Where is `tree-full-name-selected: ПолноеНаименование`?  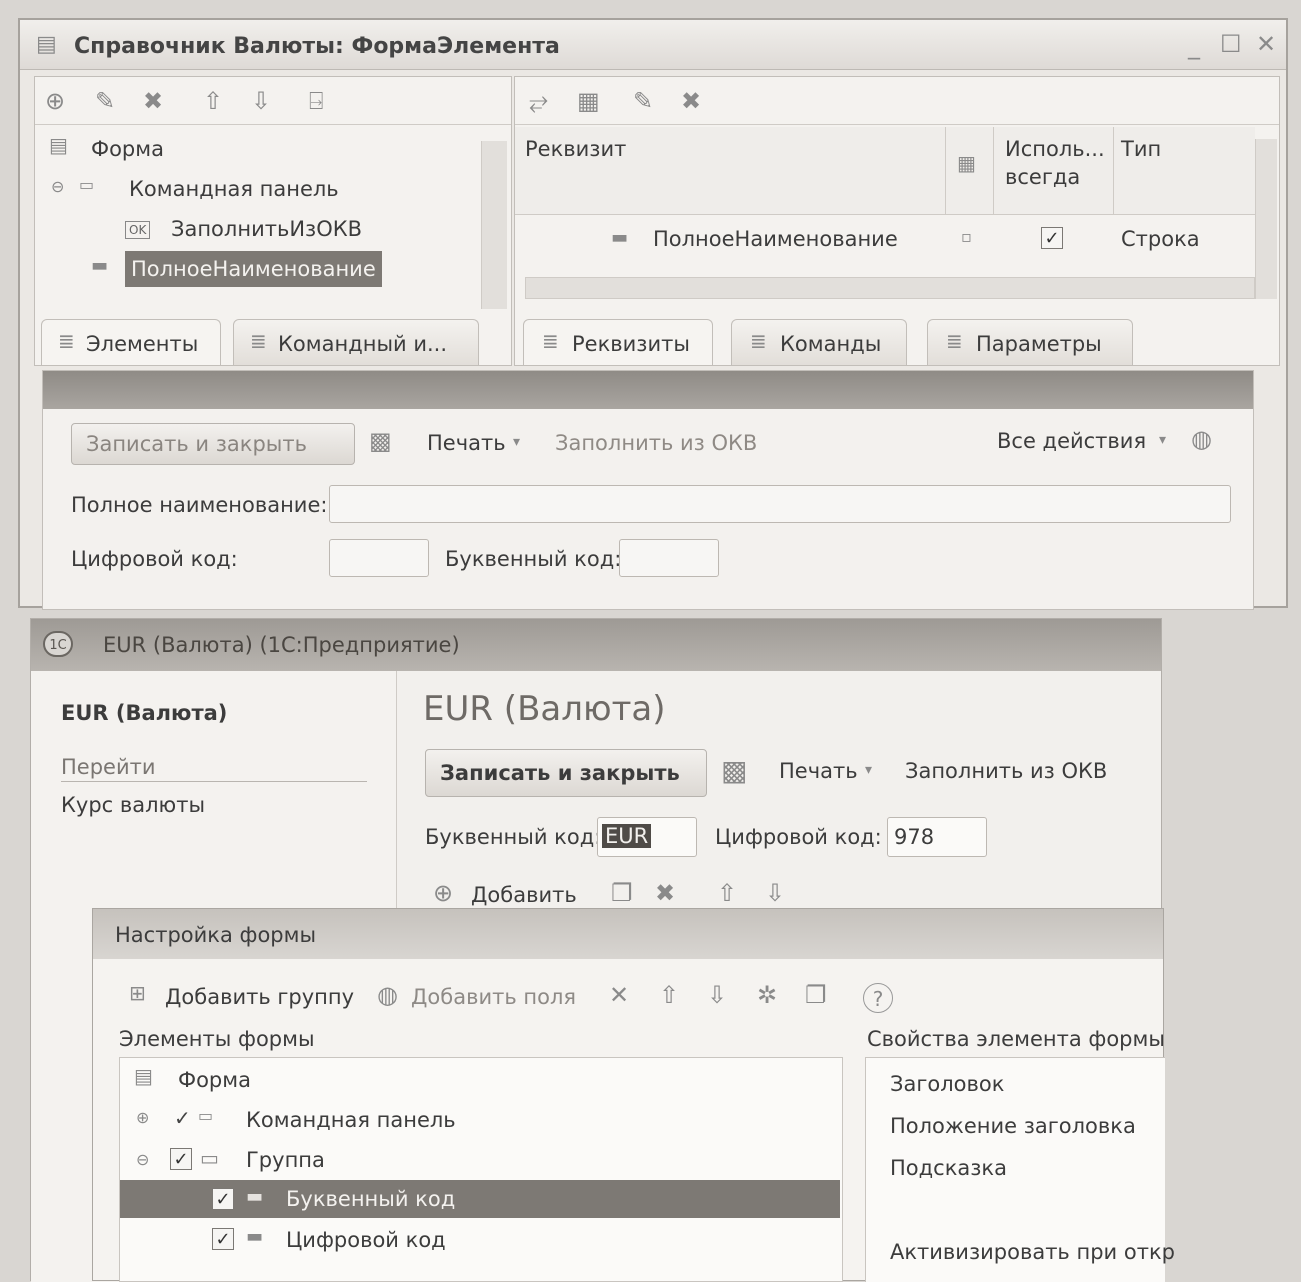 tree-full-name-selected: ПолноеНаименование is located at coordinates (253, 269).